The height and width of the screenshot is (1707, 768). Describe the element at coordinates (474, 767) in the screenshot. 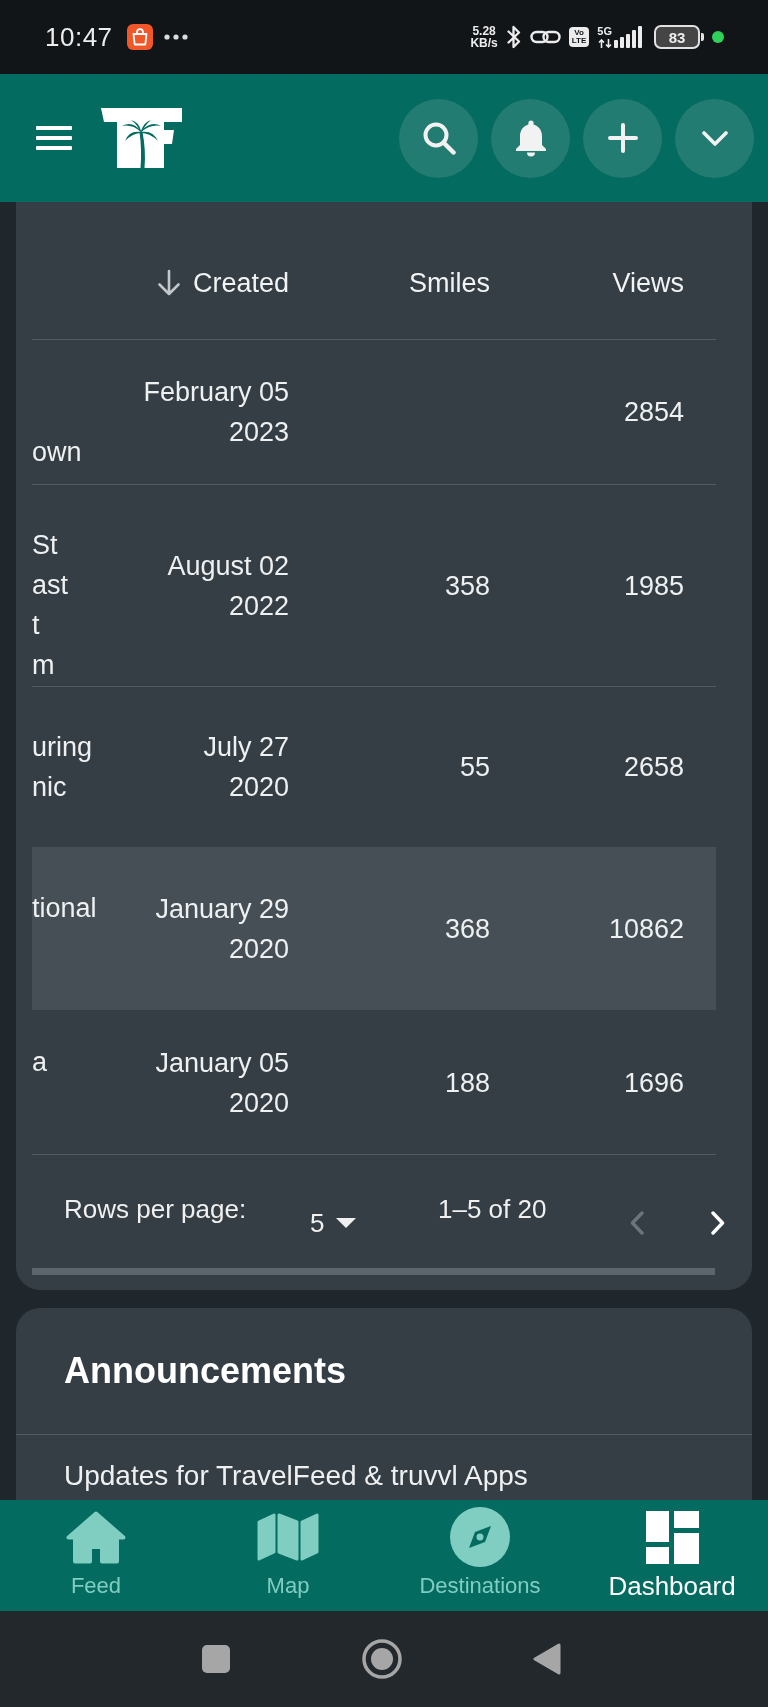

I see `smiles-count: 55` at that location.